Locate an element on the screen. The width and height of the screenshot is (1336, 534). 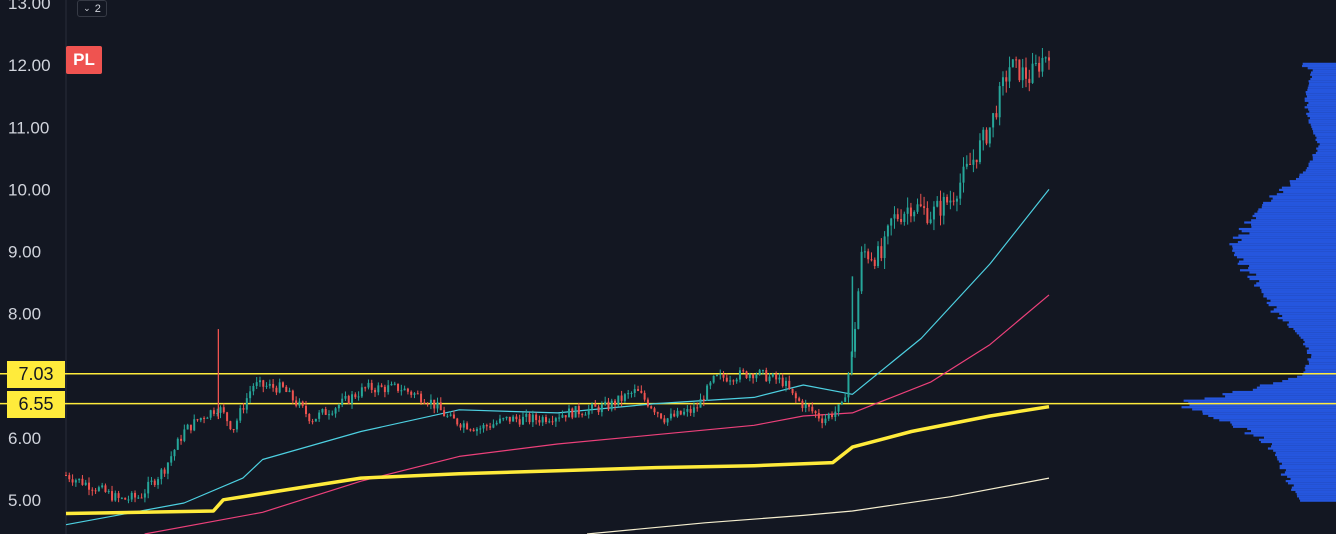
y-tick-label: 6.00 is located at coordinates (24, 438).